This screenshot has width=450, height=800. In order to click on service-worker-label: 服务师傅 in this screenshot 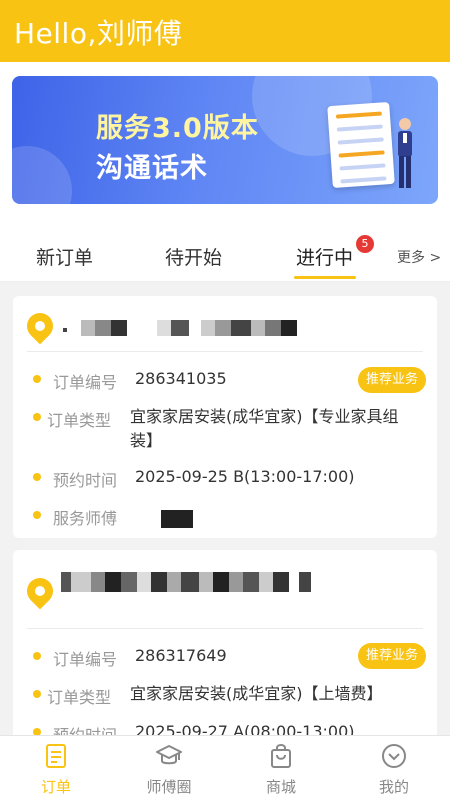, I will do `click(85, 518)`.